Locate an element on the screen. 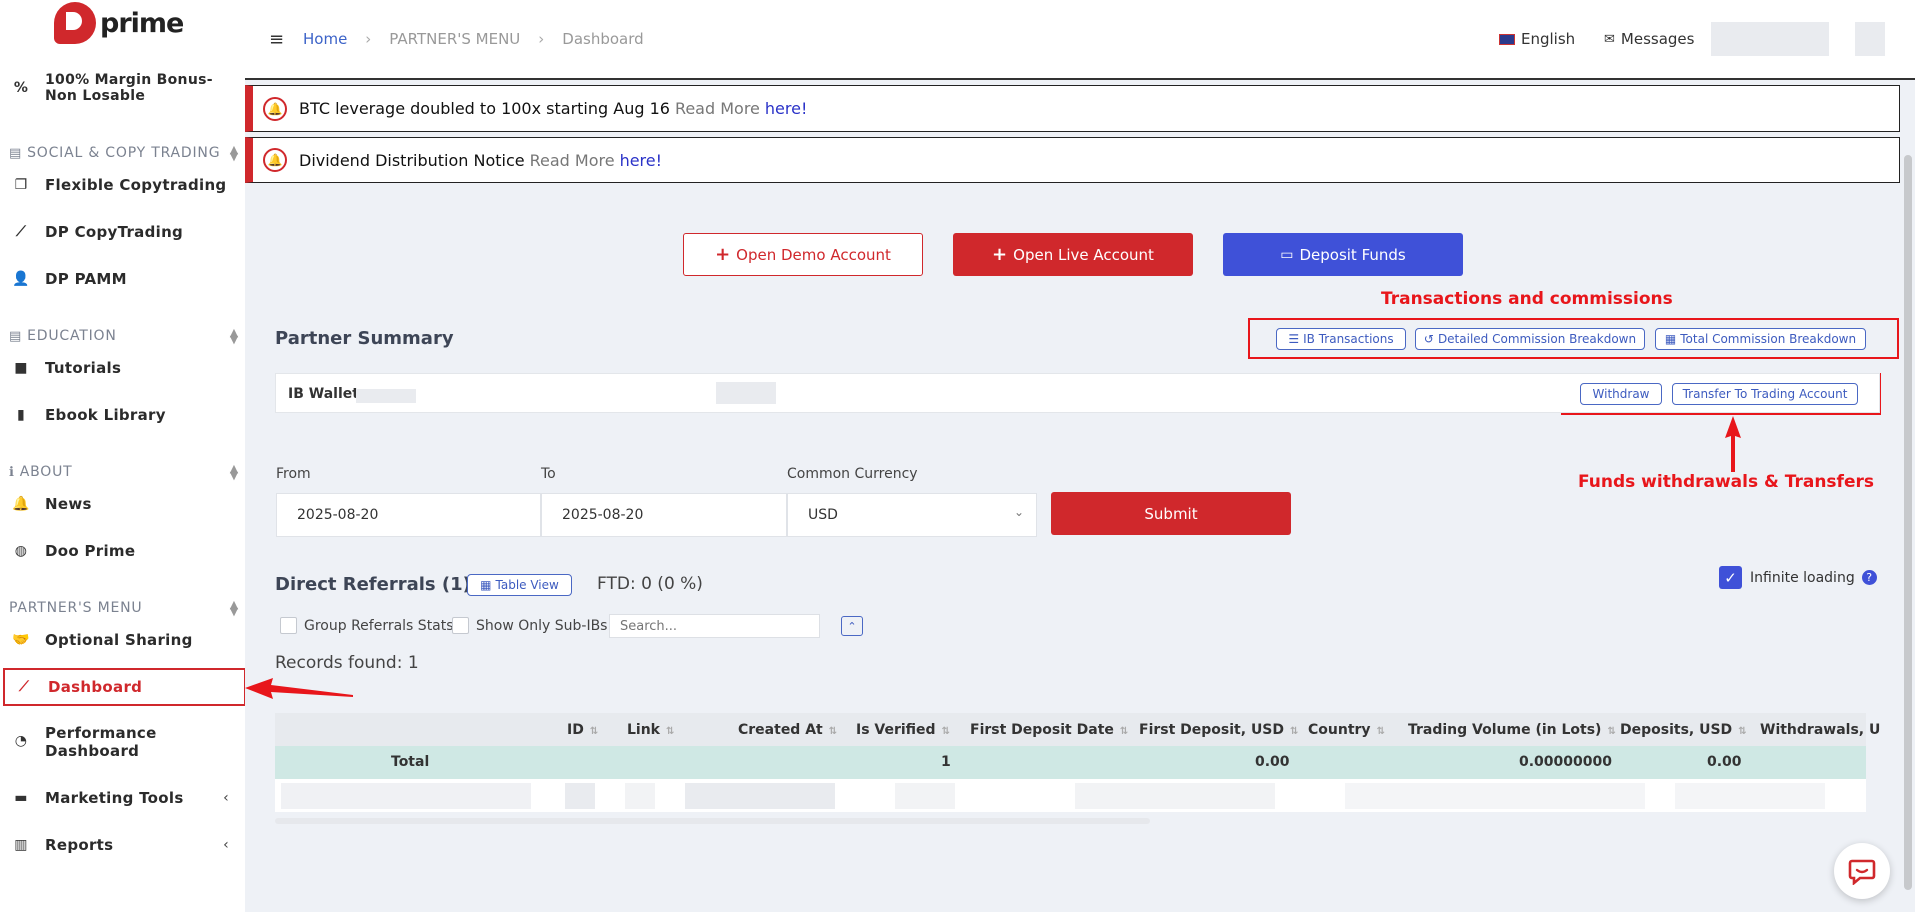 This screenshot has width=1915, height=912. sidebar-item-reports: ▥ Reports ‹ is located at coordinates (122, 845).